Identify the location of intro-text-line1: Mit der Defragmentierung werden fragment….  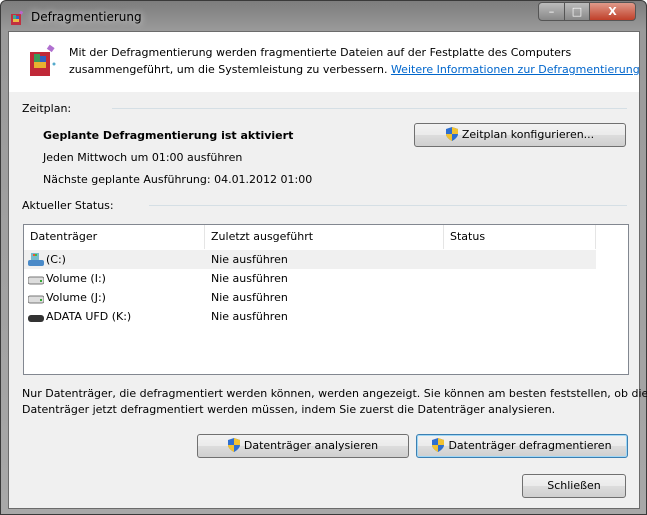
(320, 52).